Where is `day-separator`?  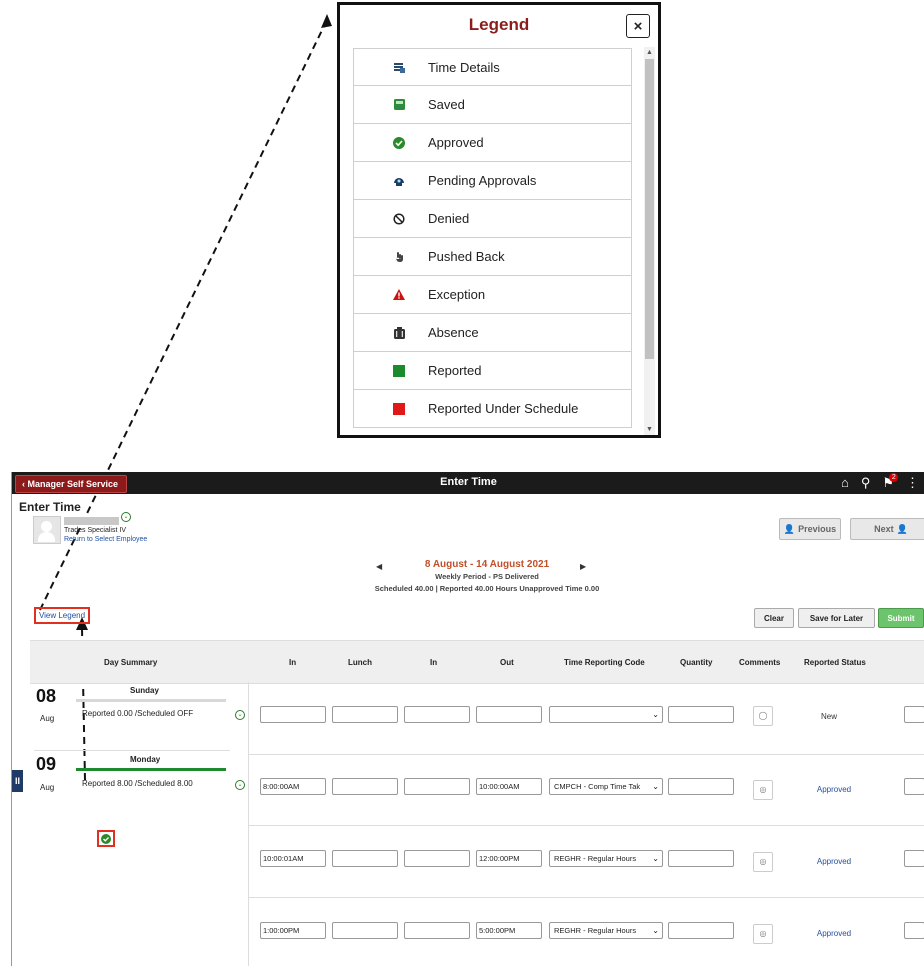 day-separator is located at coordinates (132, 750).